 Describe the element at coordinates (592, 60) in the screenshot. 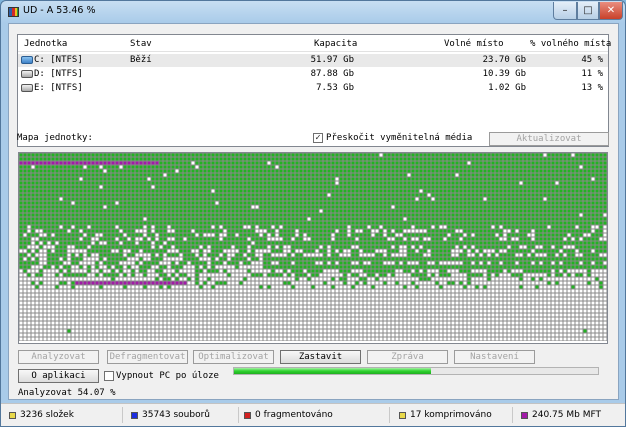

I see `drive-free-percent: 45 %` at that location.